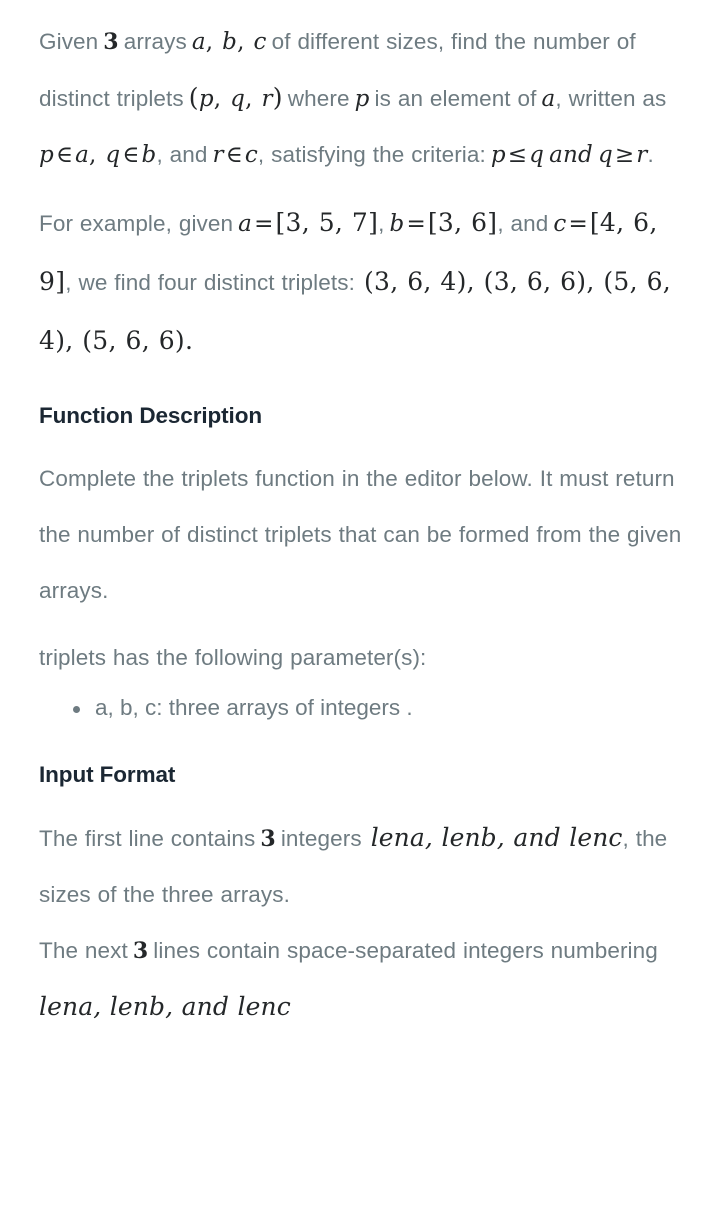 This screenshot has height=1212, width=716. What do you see at coordinates (517, 155) in the screenshot?
I see `math-less-than-or-equal-icon: ≤` at bounding box center [517, 155].